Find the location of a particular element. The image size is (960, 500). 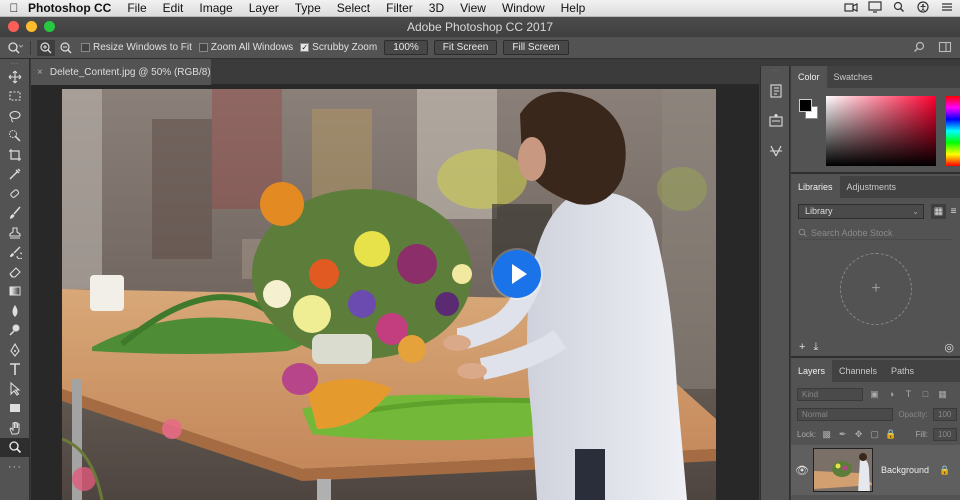

more-tools-icon: ··· is located at coordinates (15, 467).